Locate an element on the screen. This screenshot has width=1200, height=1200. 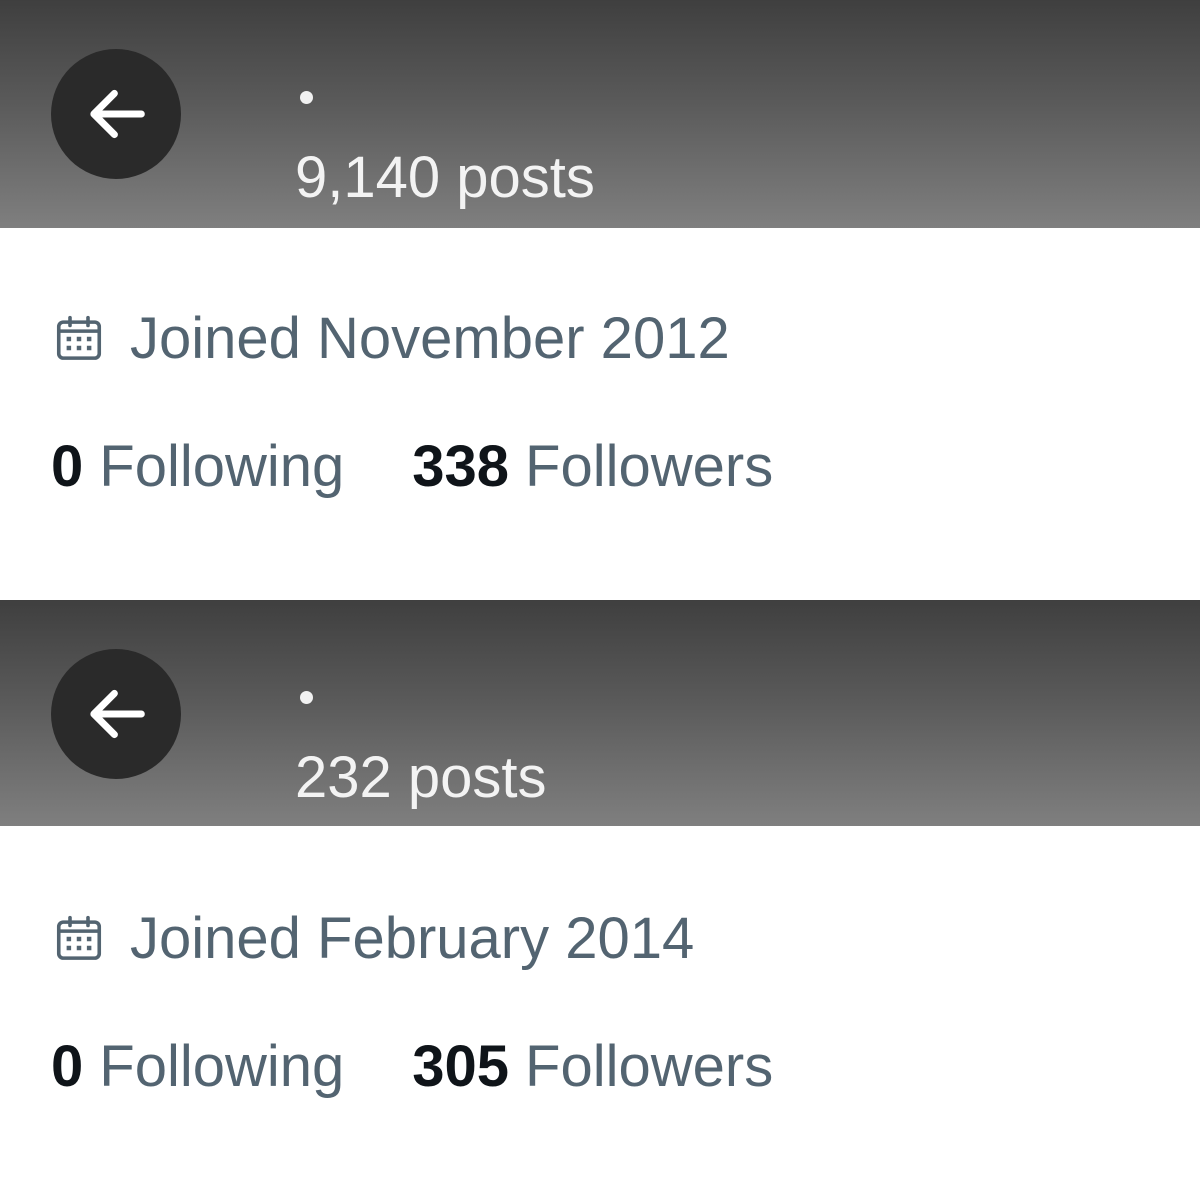
posts-count: 232 posts is located at coordinates (421, 777).